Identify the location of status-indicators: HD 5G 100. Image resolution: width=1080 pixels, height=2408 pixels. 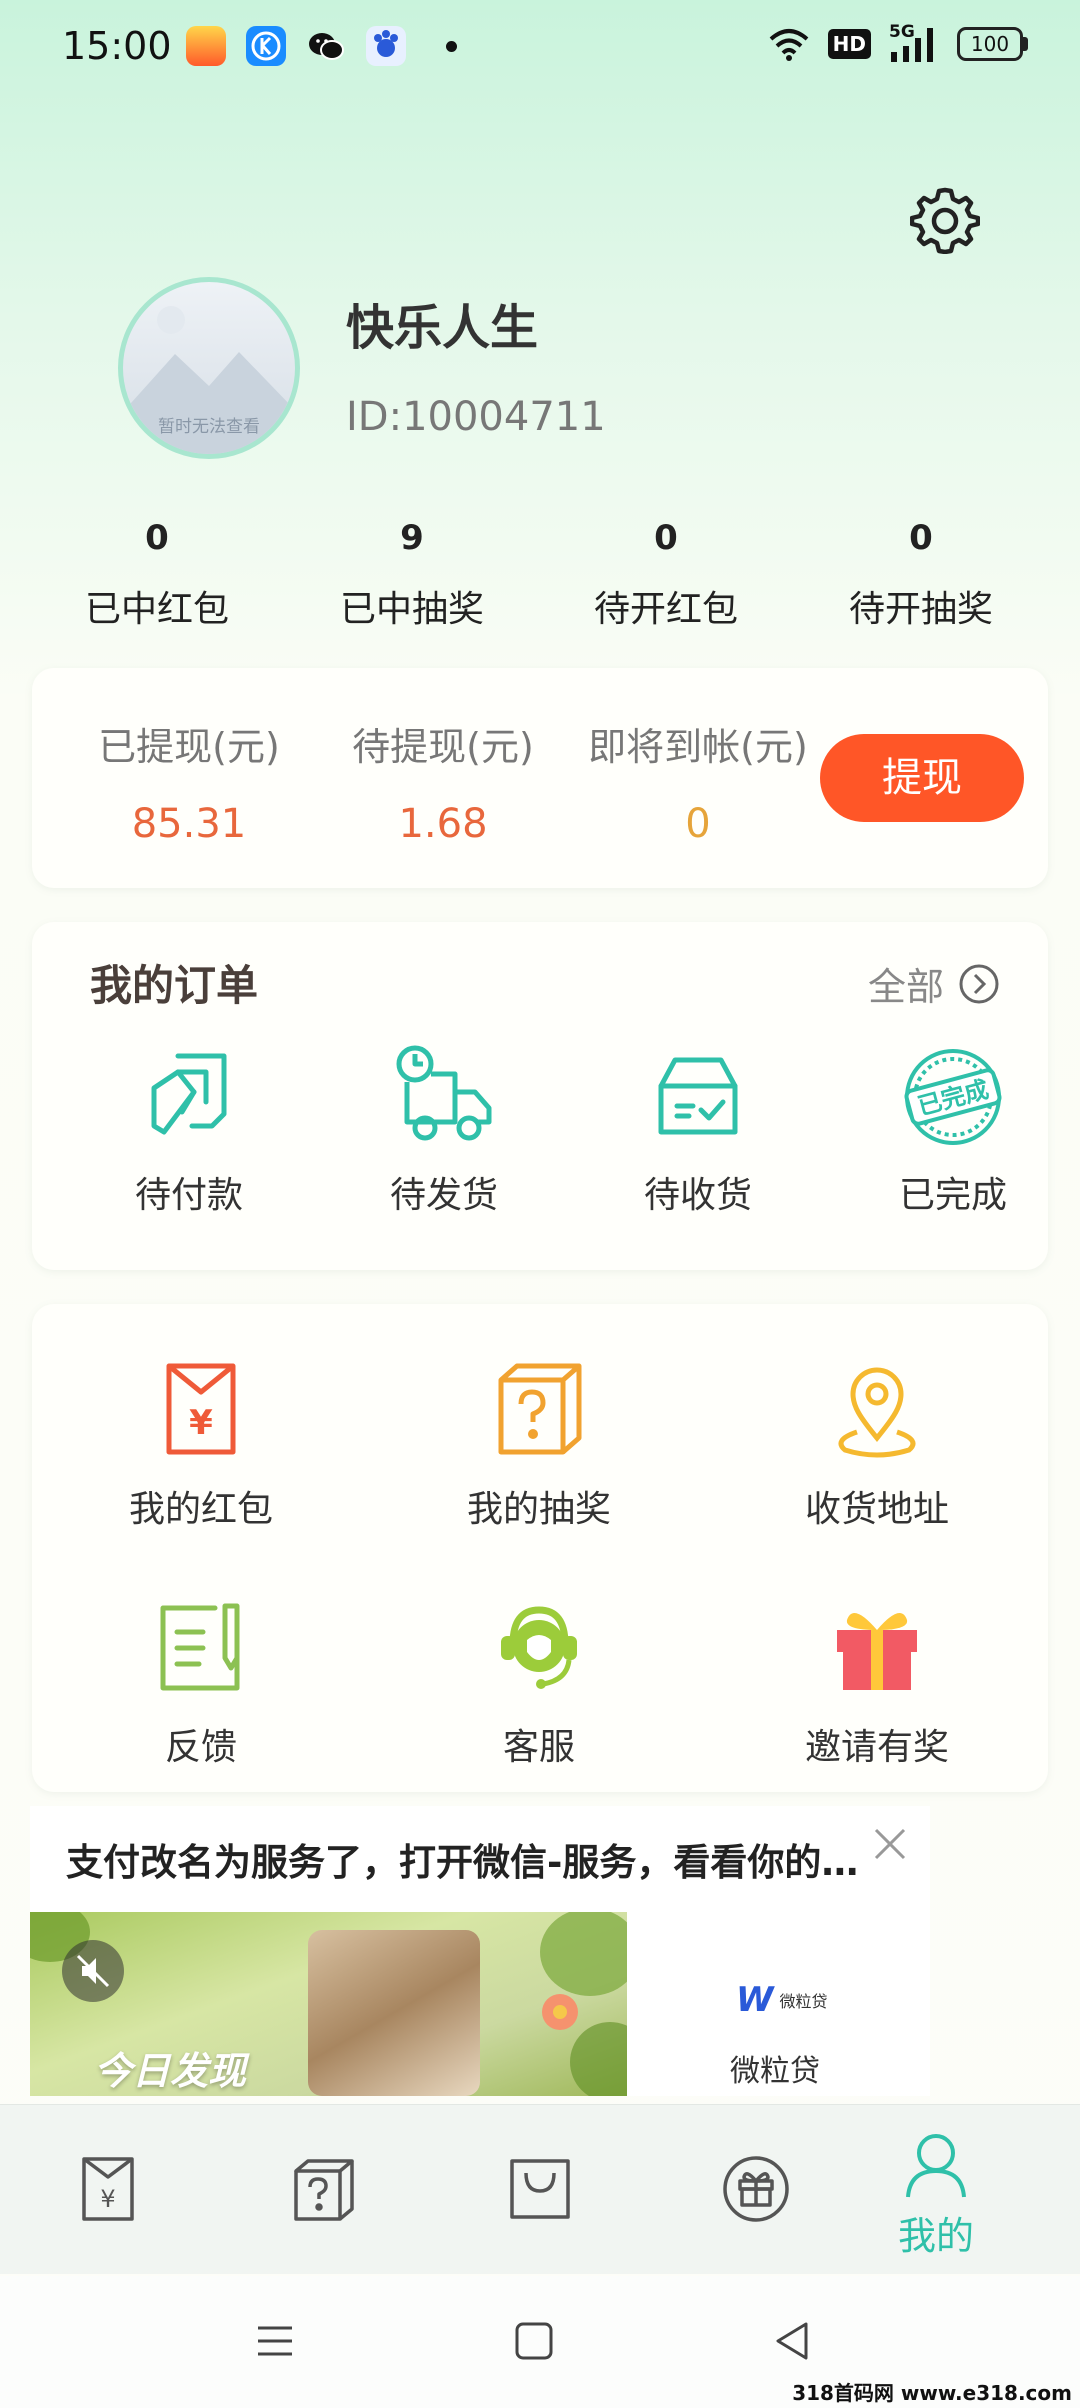
(898, 42).